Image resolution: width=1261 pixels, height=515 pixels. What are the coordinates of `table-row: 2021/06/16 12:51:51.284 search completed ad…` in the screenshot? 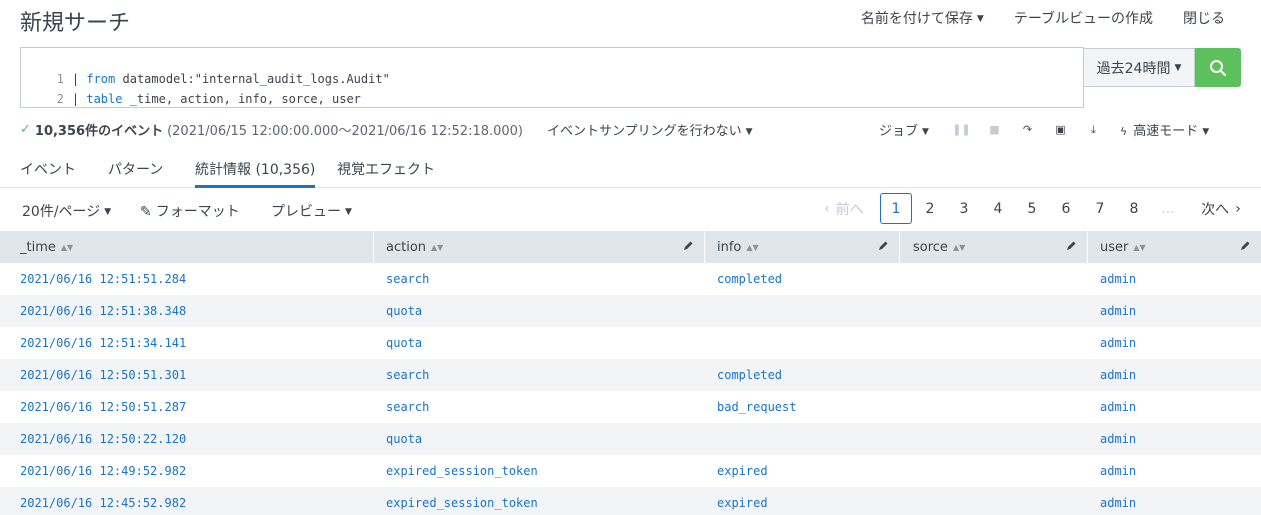 It's located at (630, 279).